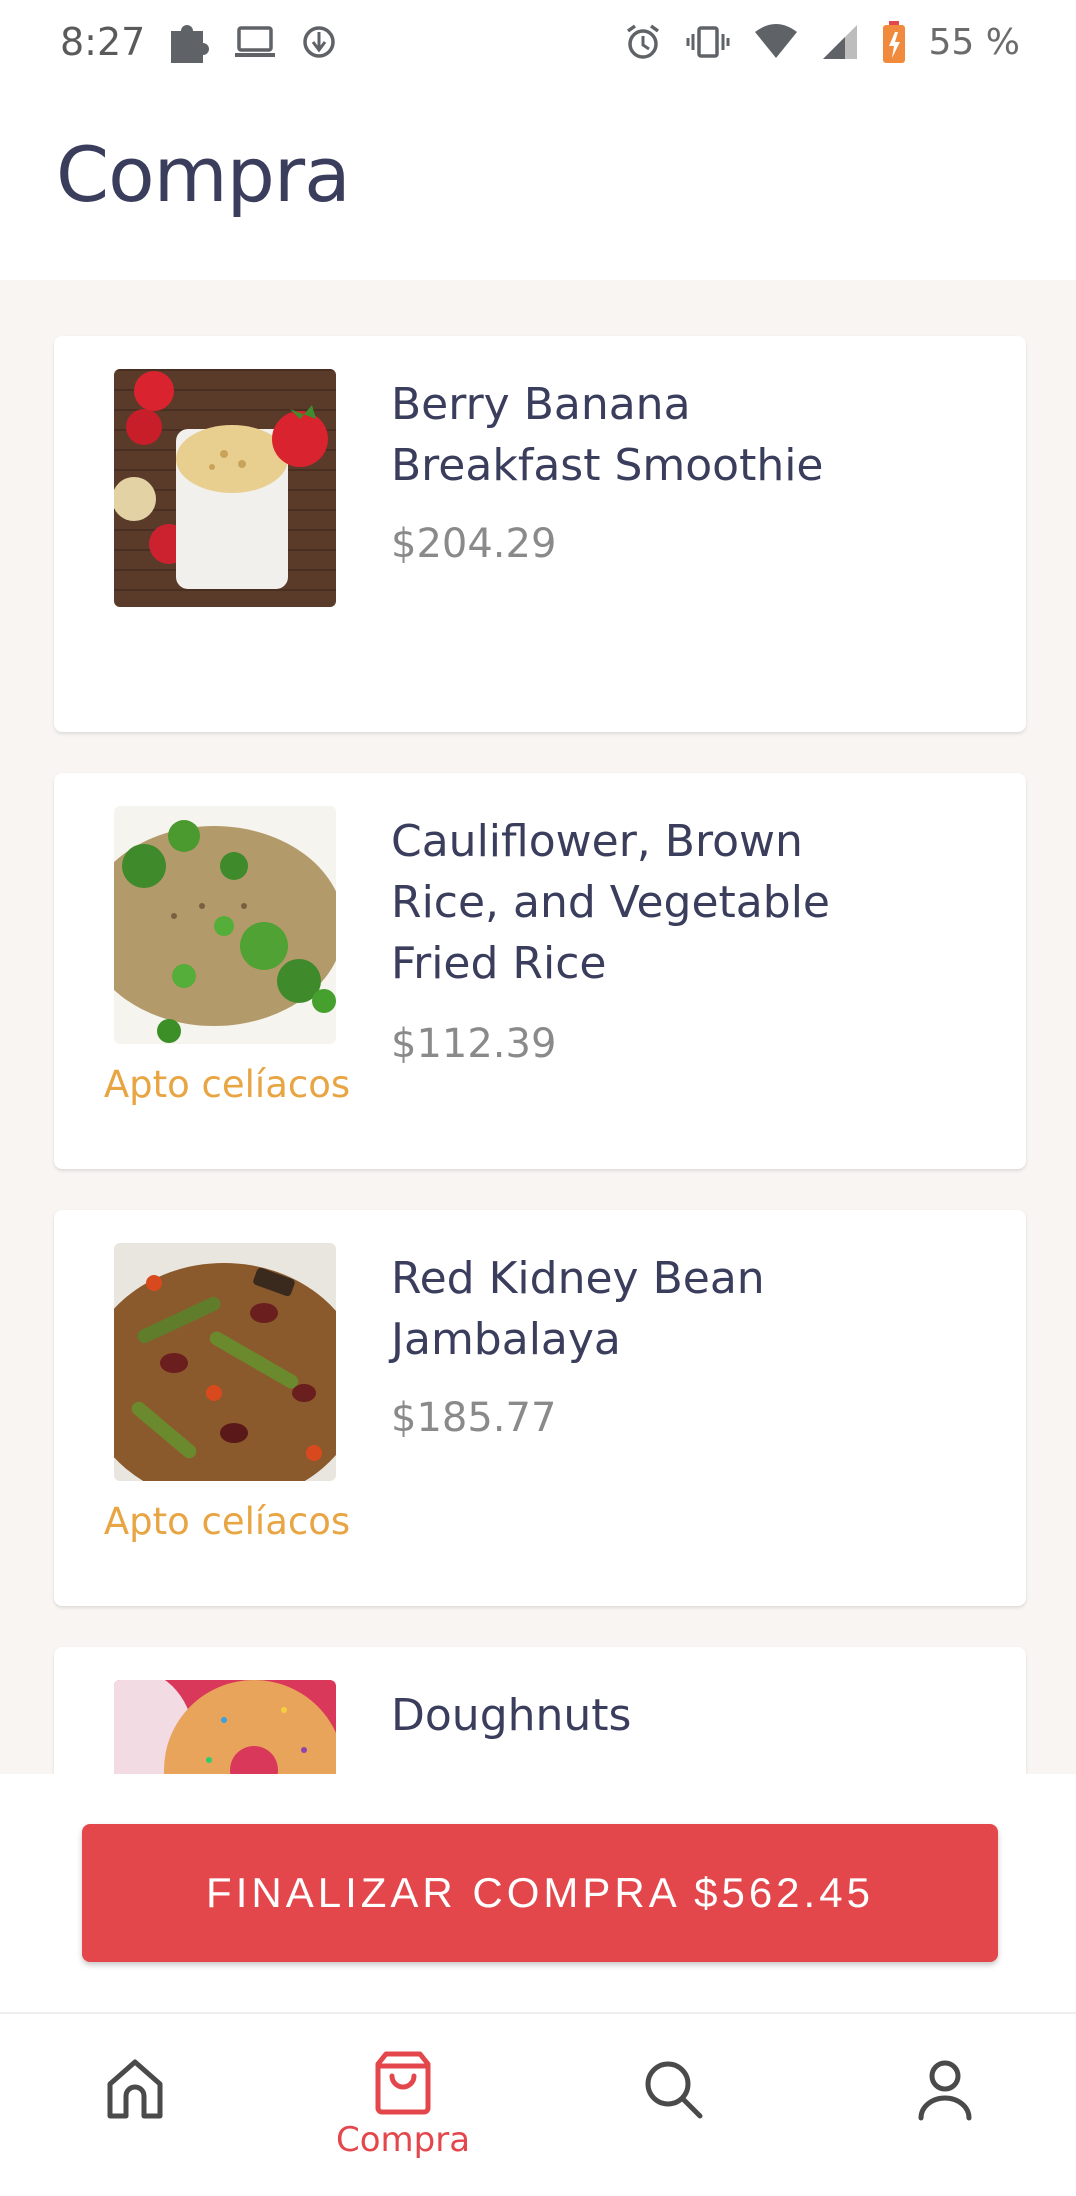 This screenshot has height=2196, width=1076. I want to click on item-price: $112.39, so click(474, 1044).